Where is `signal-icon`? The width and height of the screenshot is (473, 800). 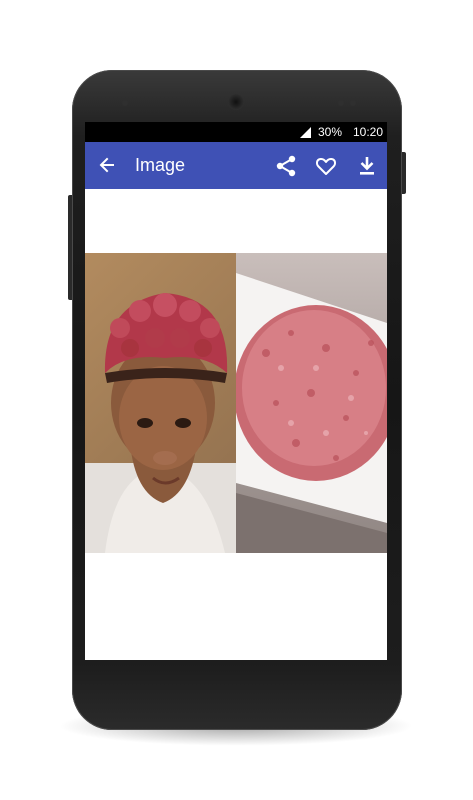 signal-icon is located at coordinates (305, 132).